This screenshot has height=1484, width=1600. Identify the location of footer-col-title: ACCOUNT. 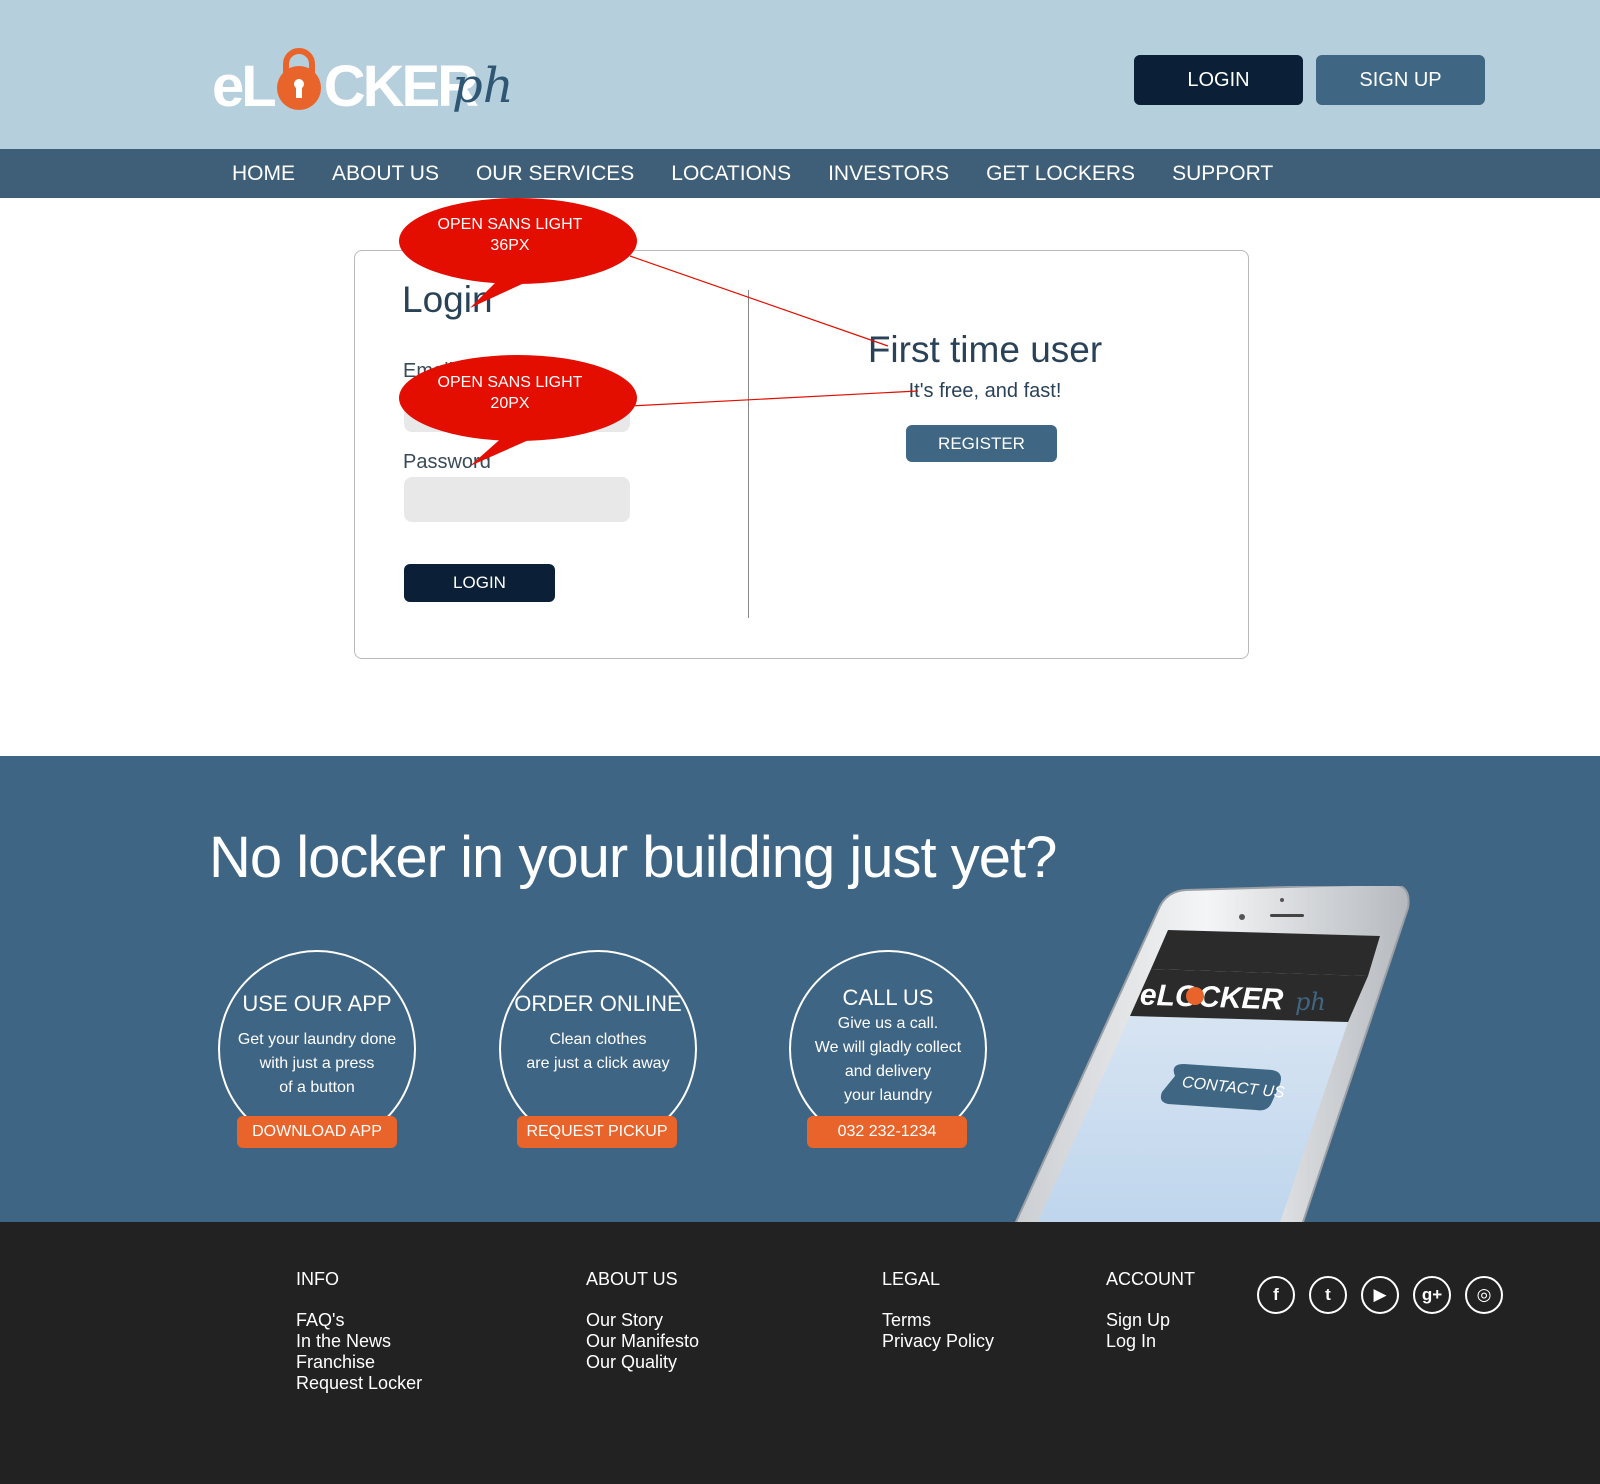
(1150, 1279).